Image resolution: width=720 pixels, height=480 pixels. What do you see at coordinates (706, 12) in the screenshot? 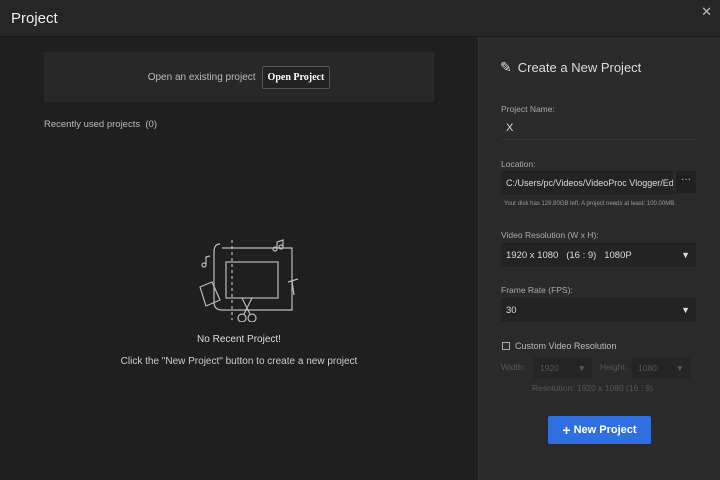
I see `close-icon: ✕` at bounding box center [706, 12].